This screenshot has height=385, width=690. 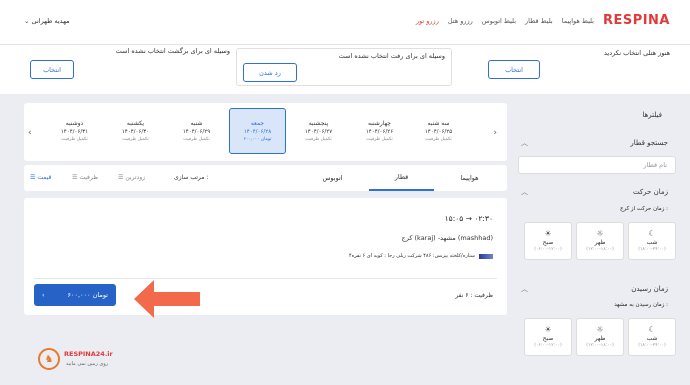 I want to click on nav-hotel: رزرو هتل, so click(x=460, y=21).